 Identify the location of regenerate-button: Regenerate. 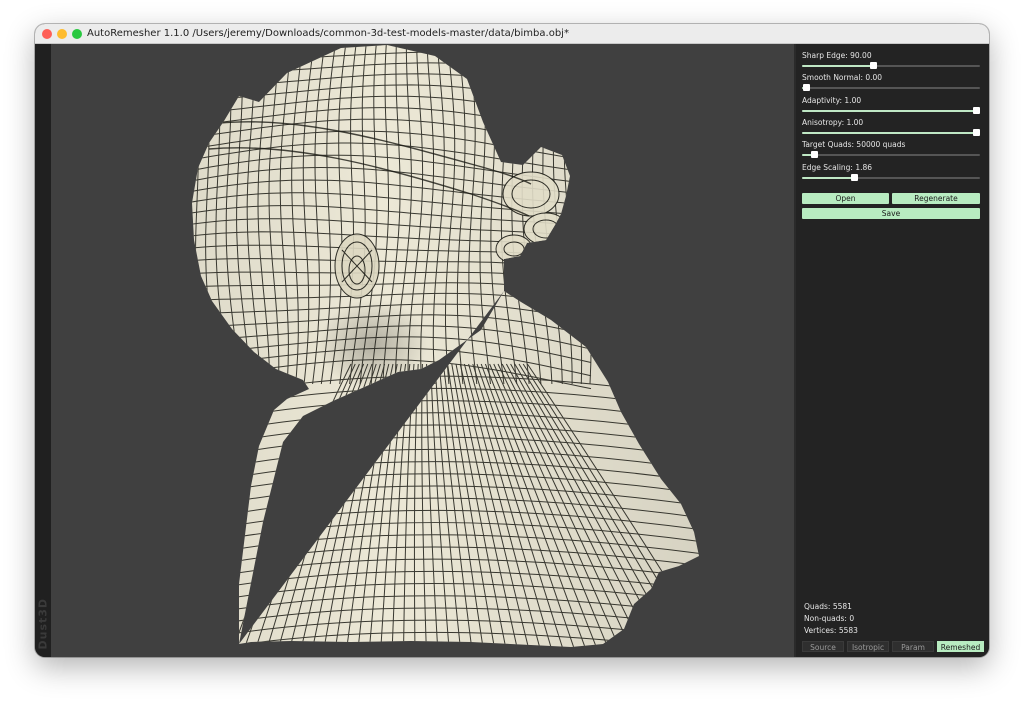
(936, 198).